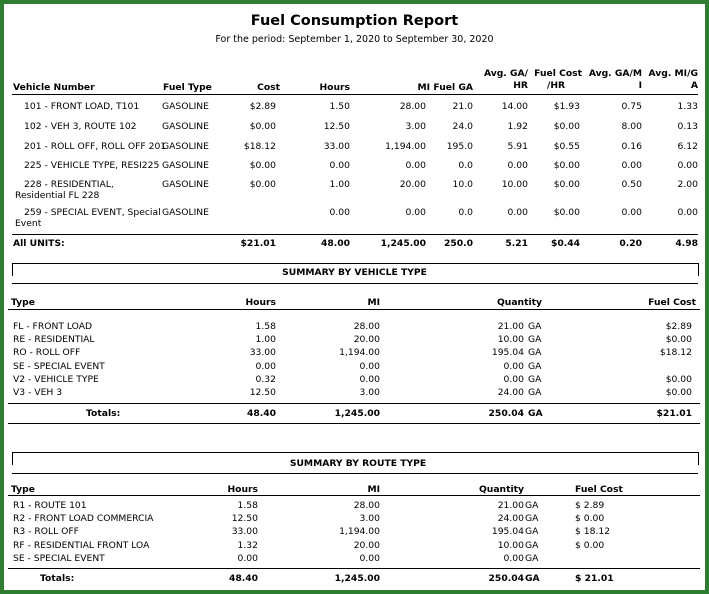 The width and height of the screenshot is (709, 594). Describe the element at coordinates (28, 223) in the screenshot. I see `vehicle-number-line2: Event` at that location.